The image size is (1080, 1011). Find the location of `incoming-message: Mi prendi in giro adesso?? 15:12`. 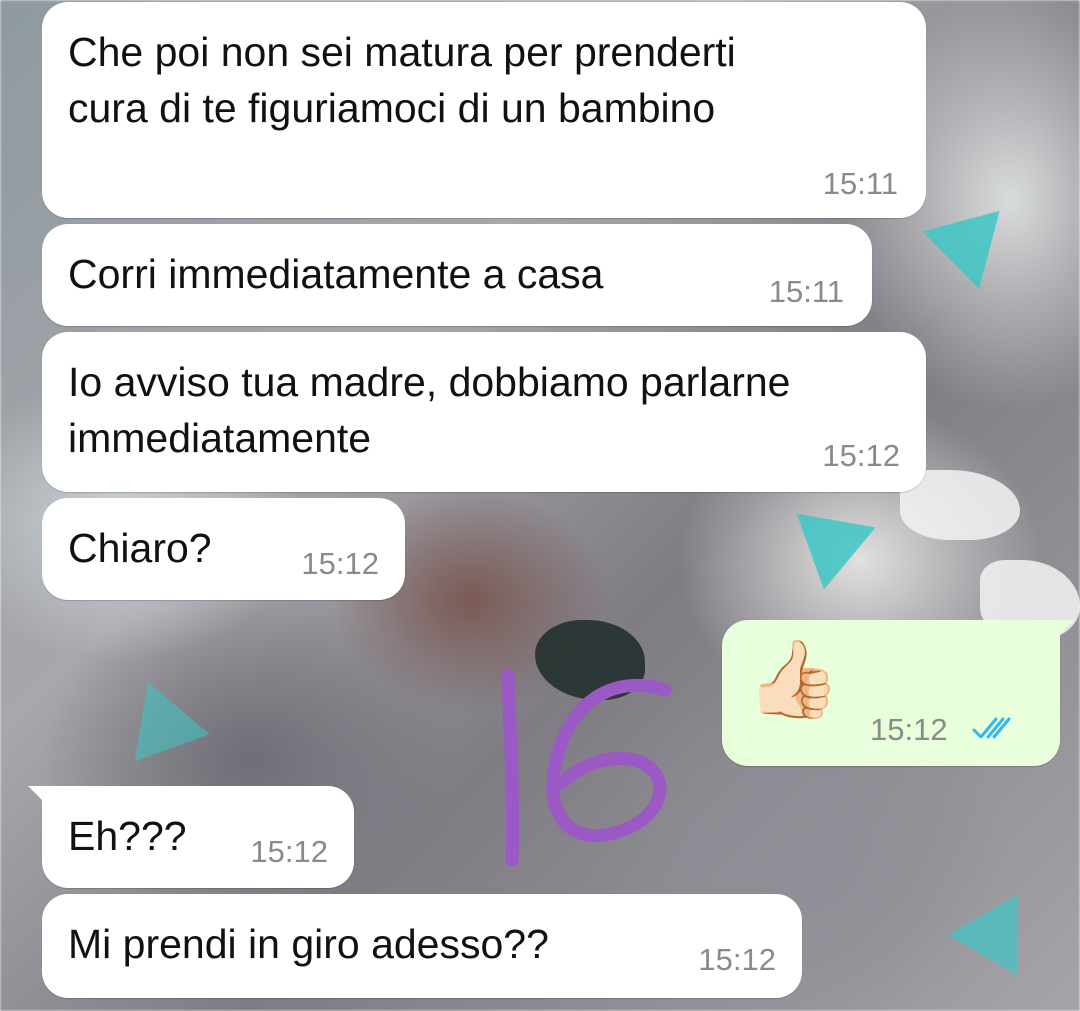

incoming-message: Mi prendi in giro adesso?? 15:12 is located at coordinates (422, 946).